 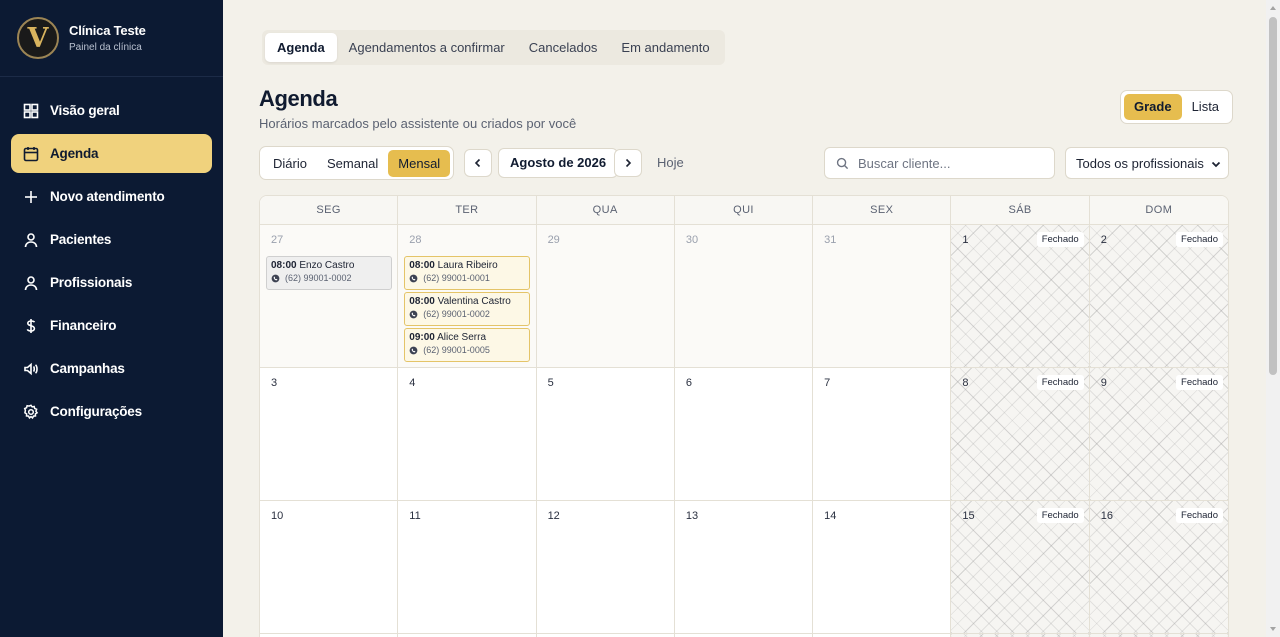 I want to click on calendar-day: 5, so click(x=605, y=434).